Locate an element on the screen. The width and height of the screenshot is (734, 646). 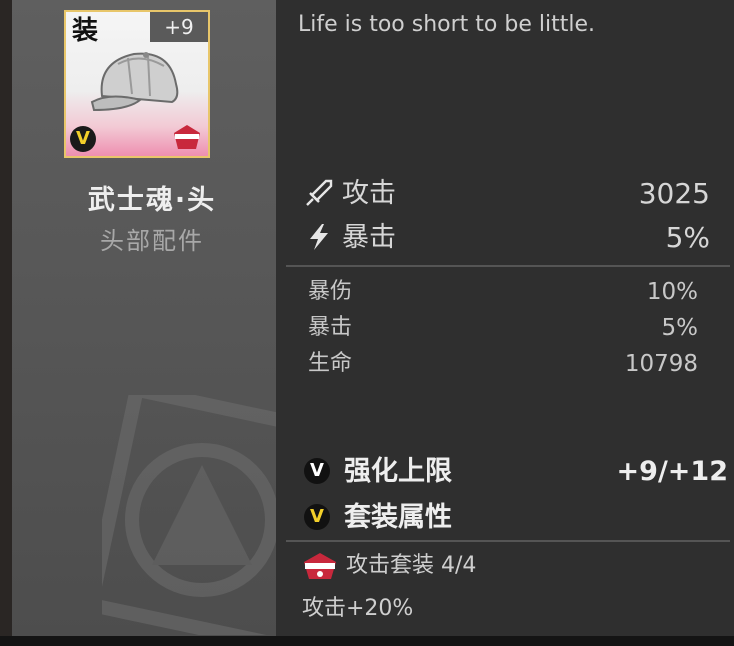
enhance-limit-label: 强化上限 is located at coordinates (398, 471).